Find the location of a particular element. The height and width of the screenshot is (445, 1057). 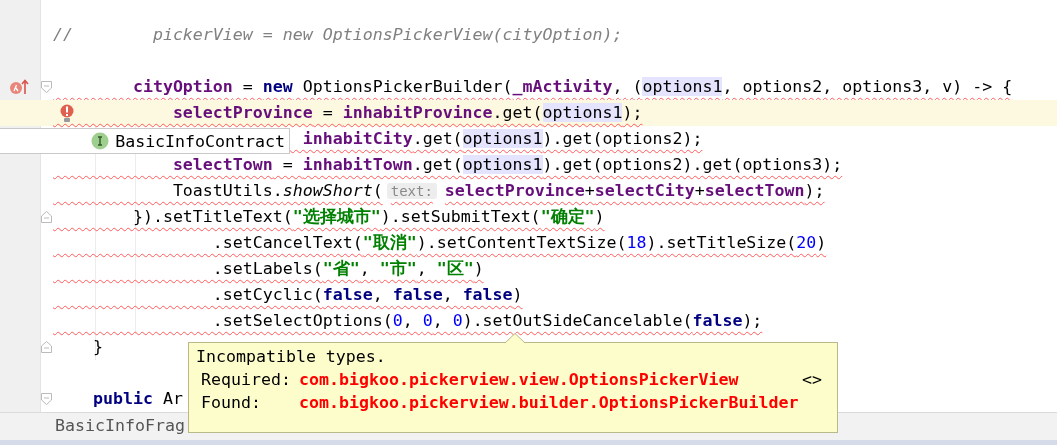

code-line: }).setTitleText("选择城市").setSubmitText("确定") is located at coordinates (368, 217).